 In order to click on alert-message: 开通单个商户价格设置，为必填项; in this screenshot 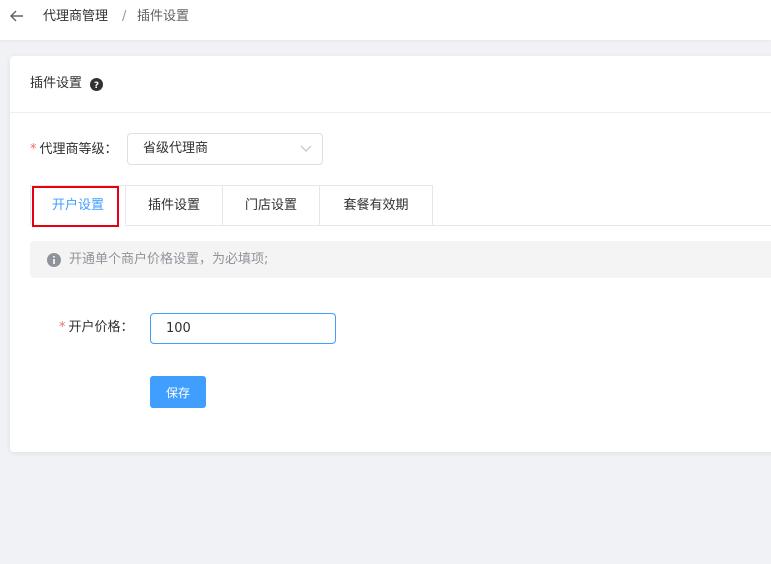, I will do `click(169, 259)`.